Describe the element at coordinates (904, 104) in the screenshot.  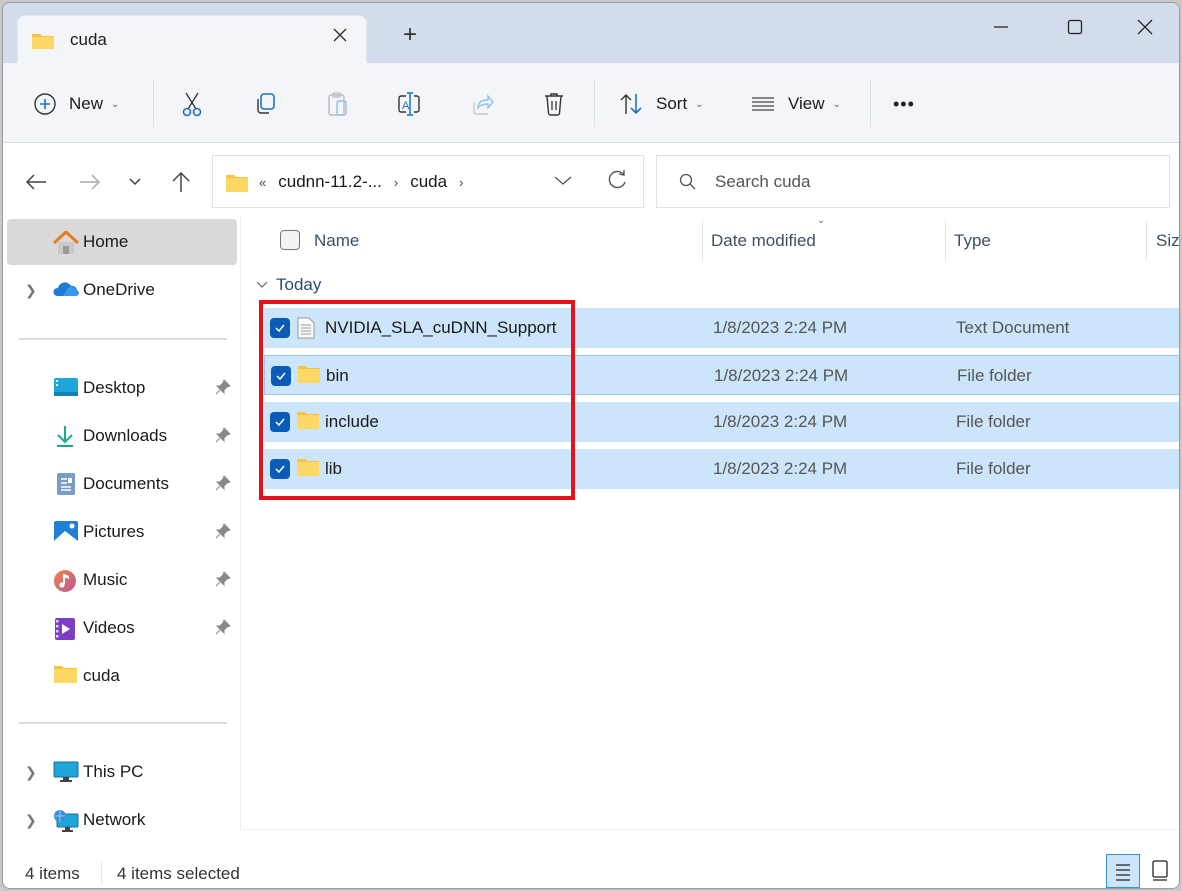
I see `more-options-button: •••` at that location.